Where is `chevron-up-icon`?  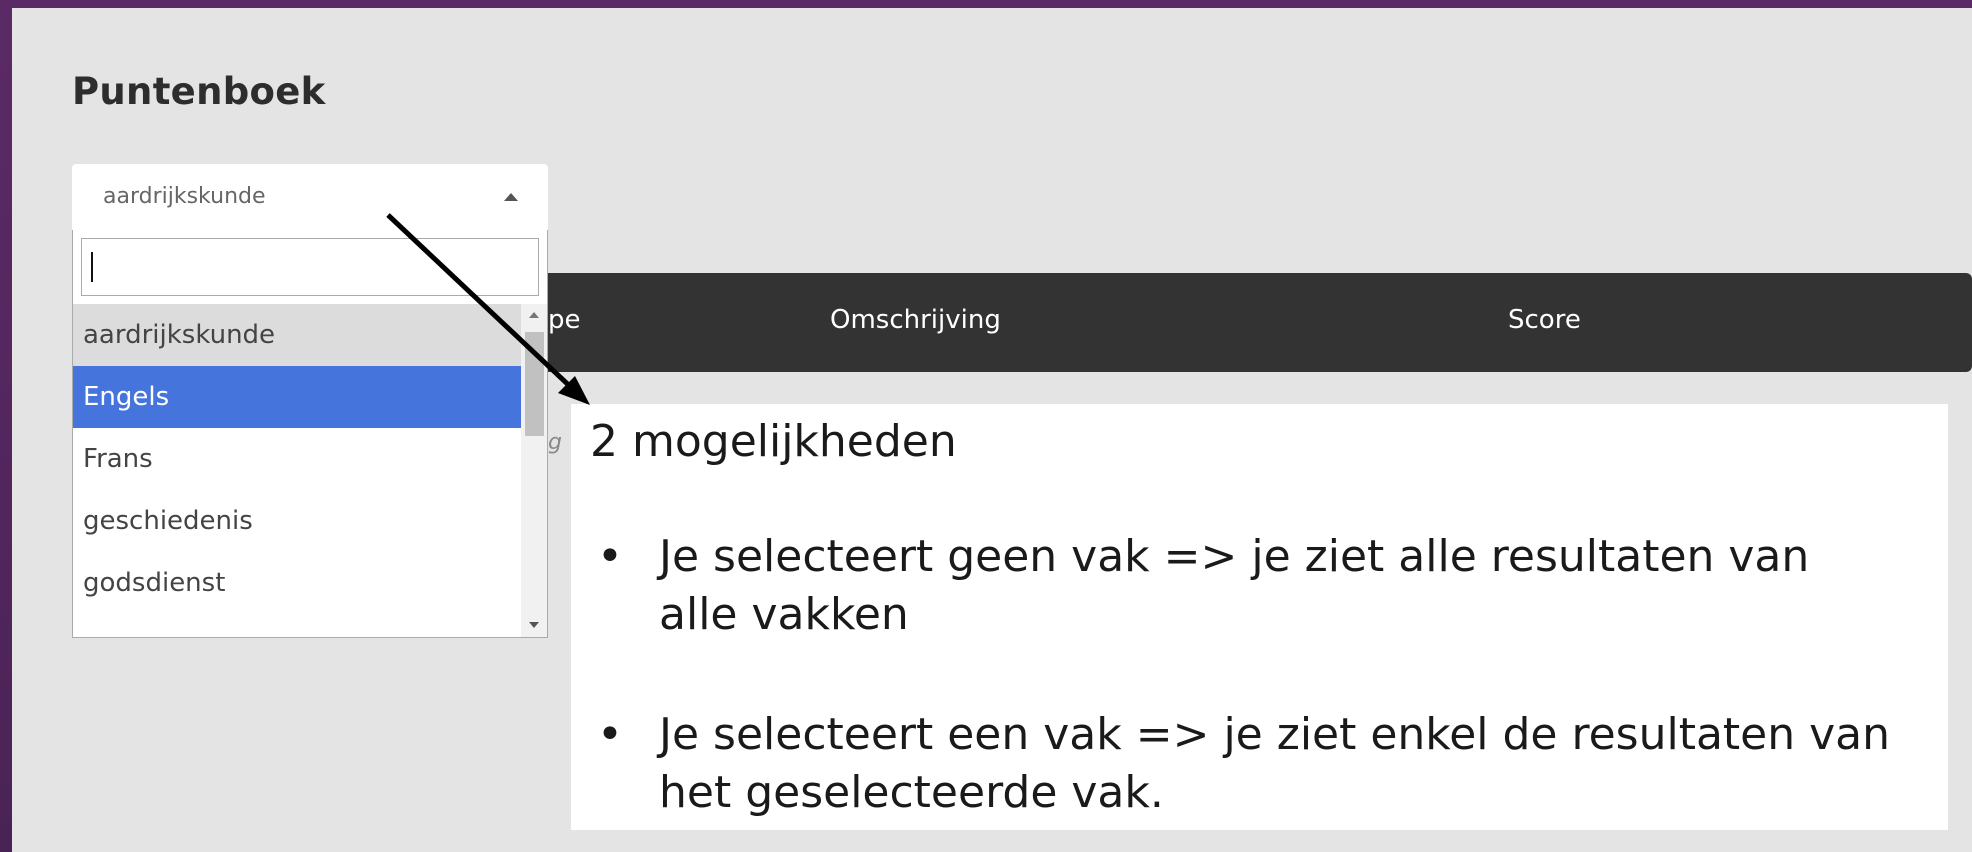
chevron-up-icon is located at coordinates (511, 197).